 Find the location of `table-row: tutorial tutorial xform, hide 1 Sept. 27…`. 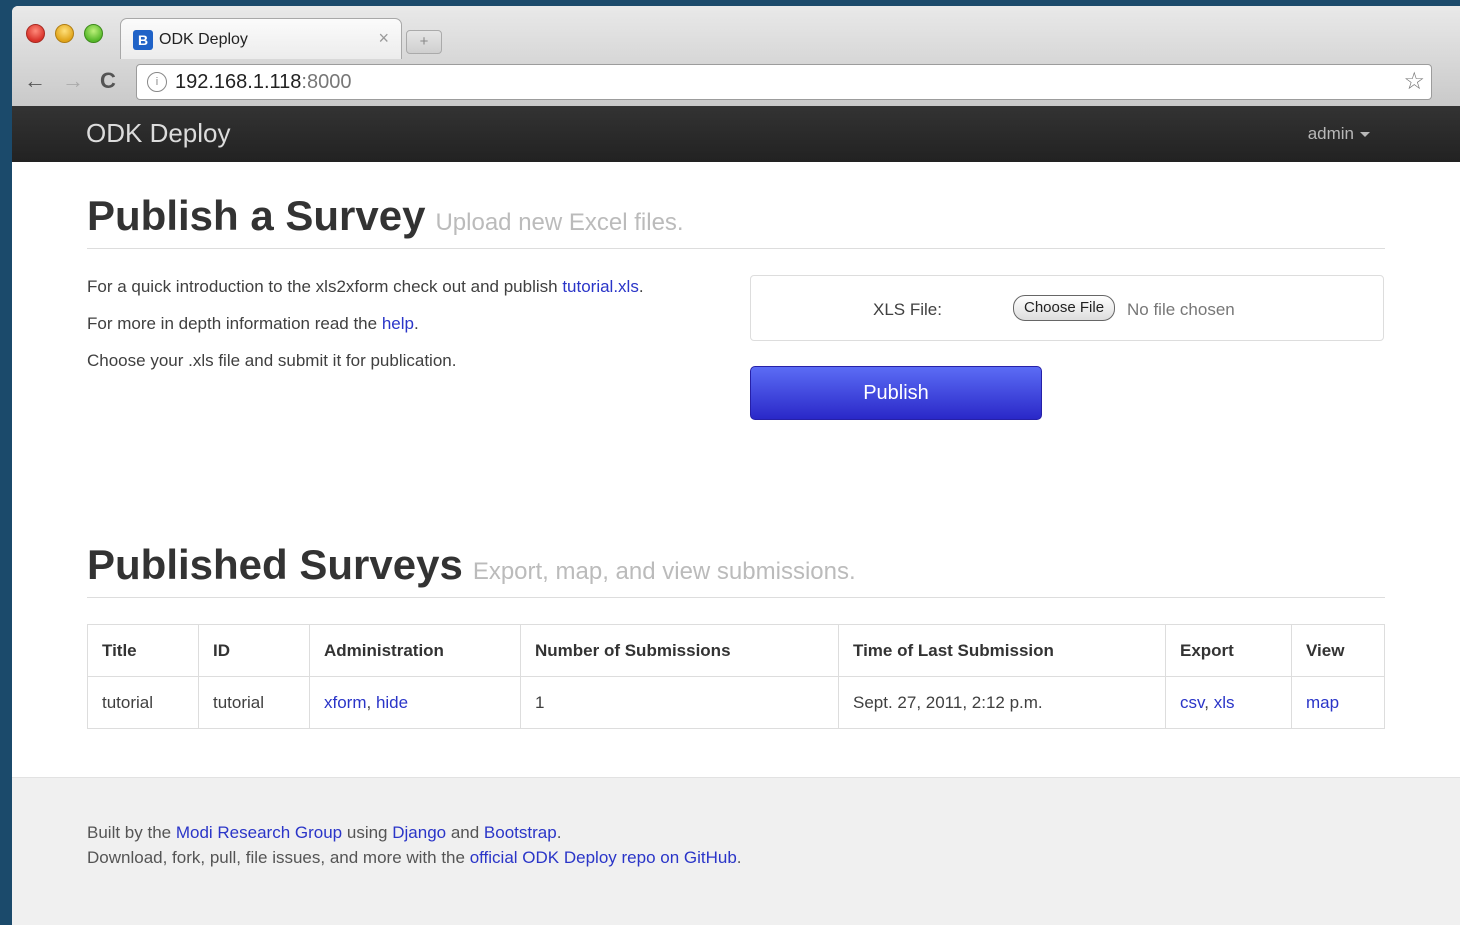

table-row: tutorial tutorial xform, hide 1 Sept. 27… is located at coordinates (736, 702).